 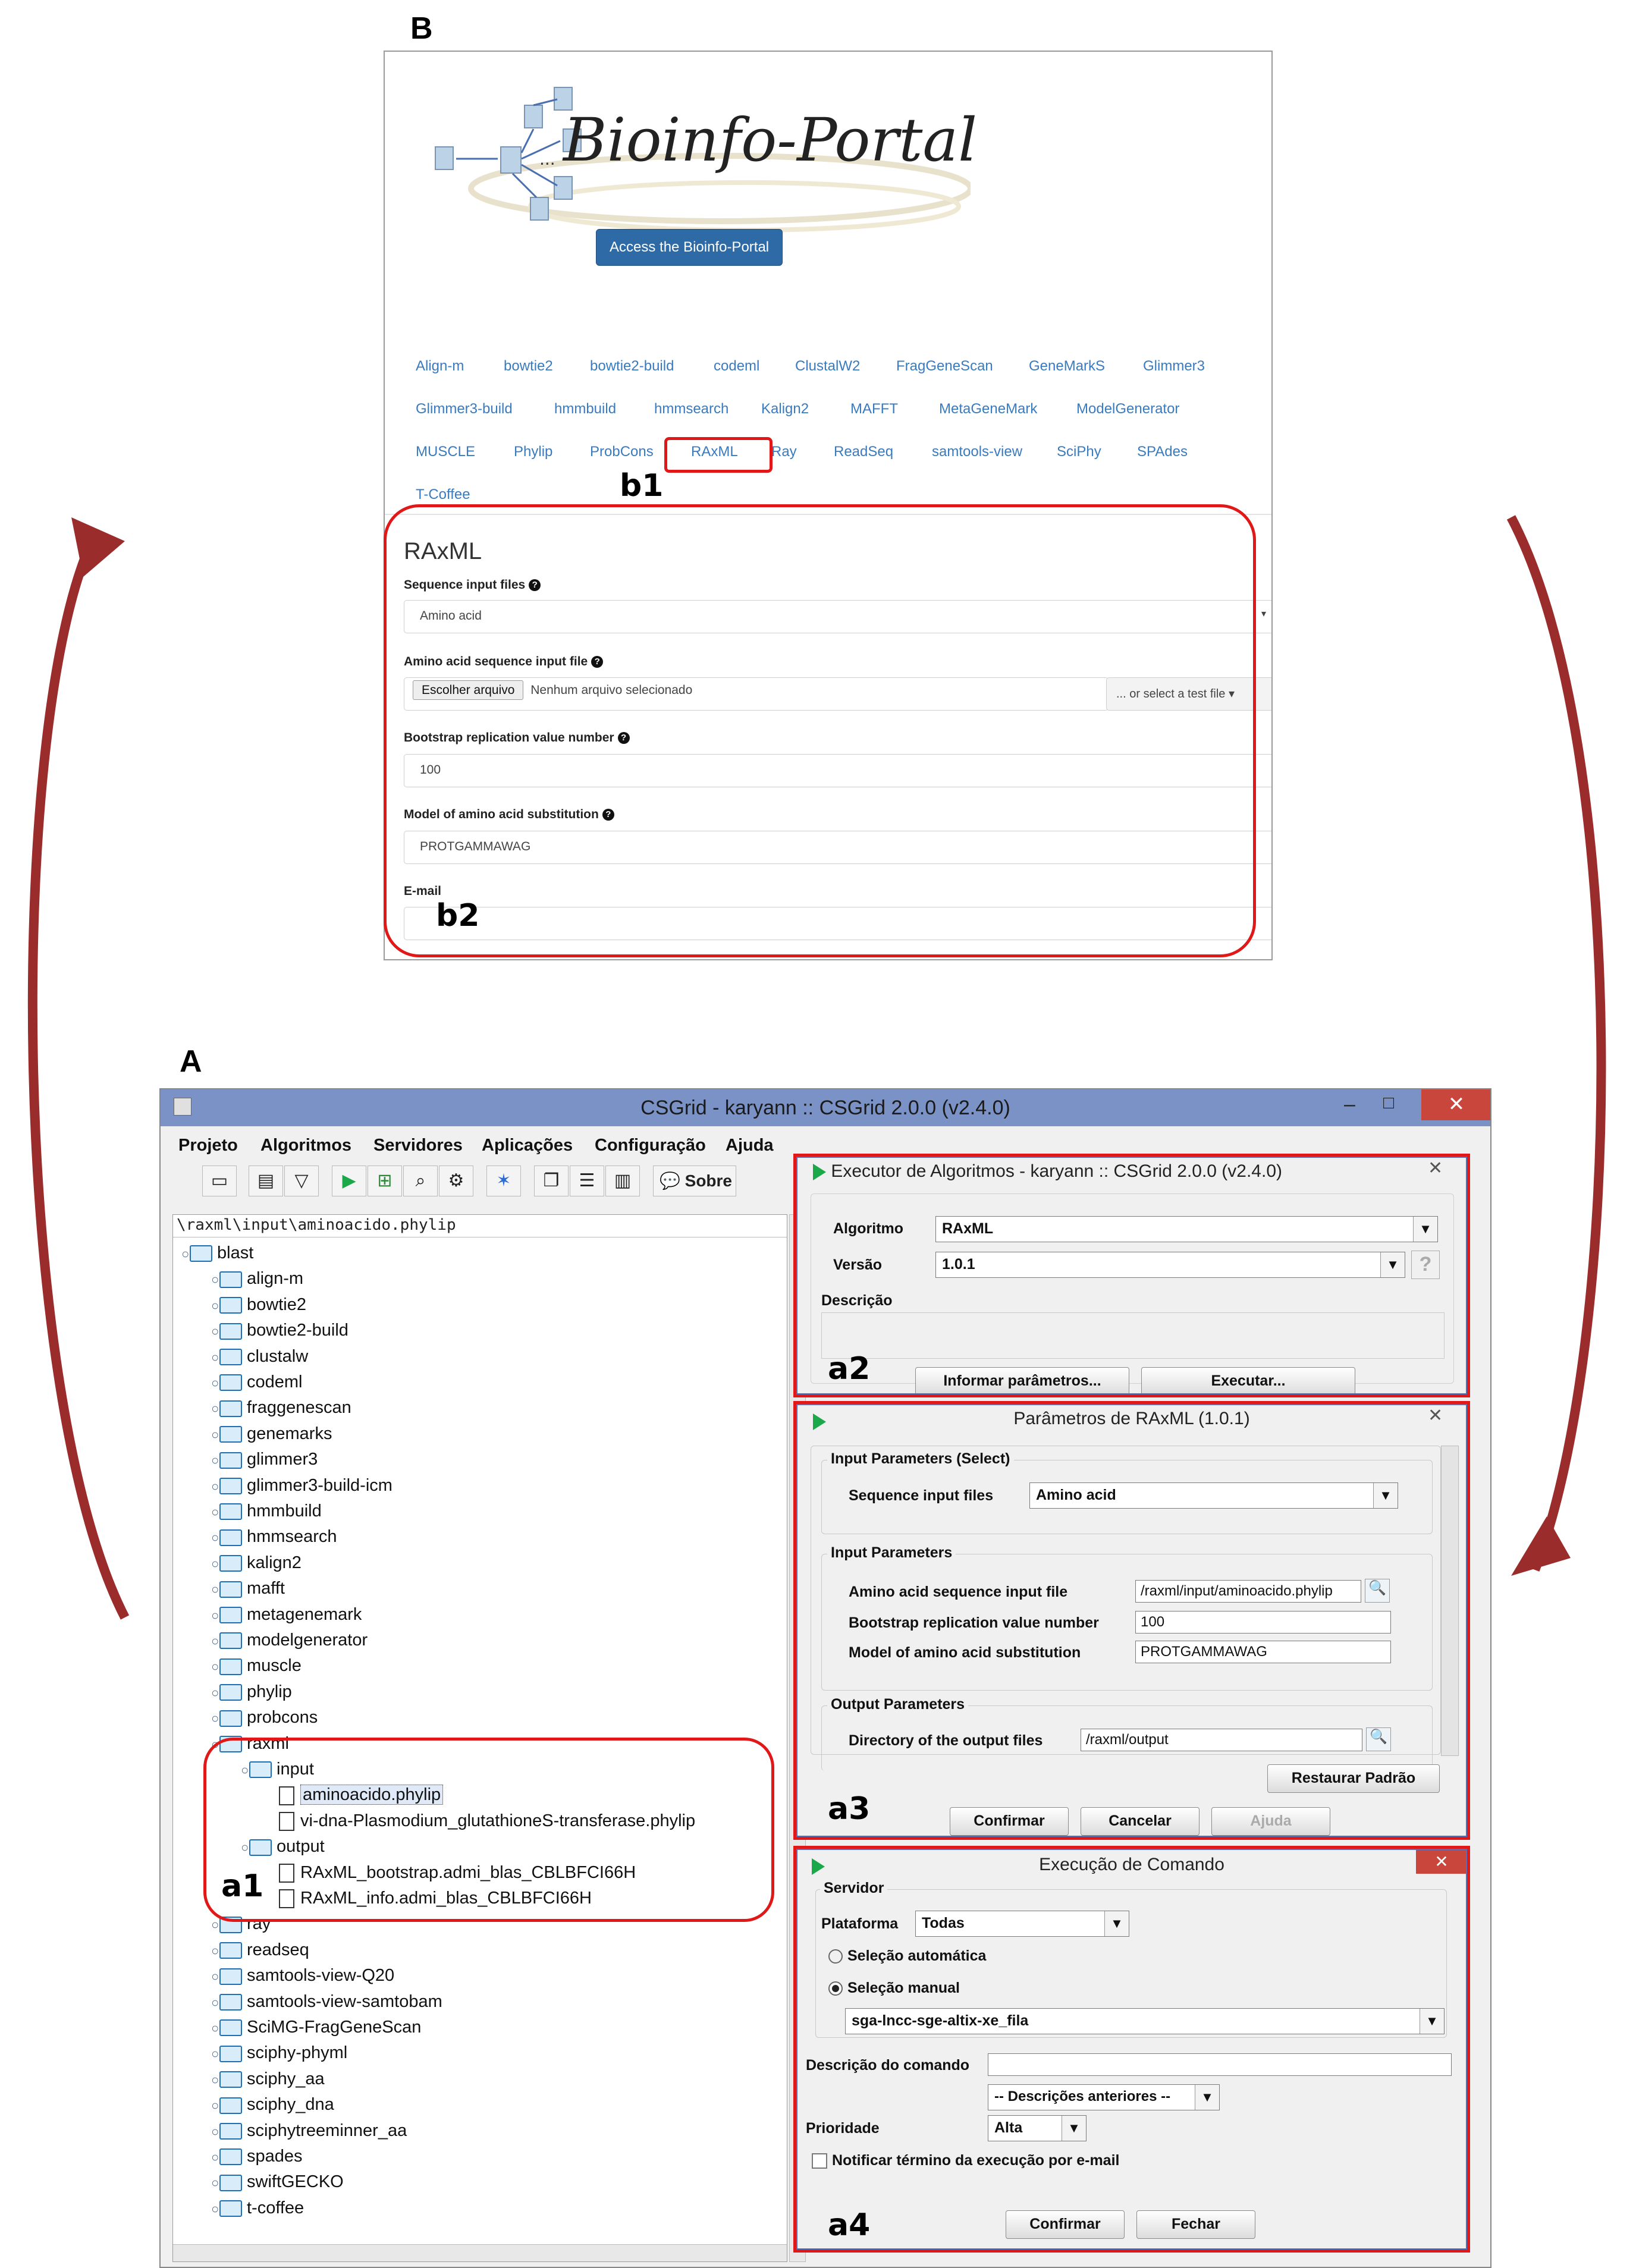 I want to click on tree-folder-item: ○- modelgenerator, so click(x=289, y=1640).